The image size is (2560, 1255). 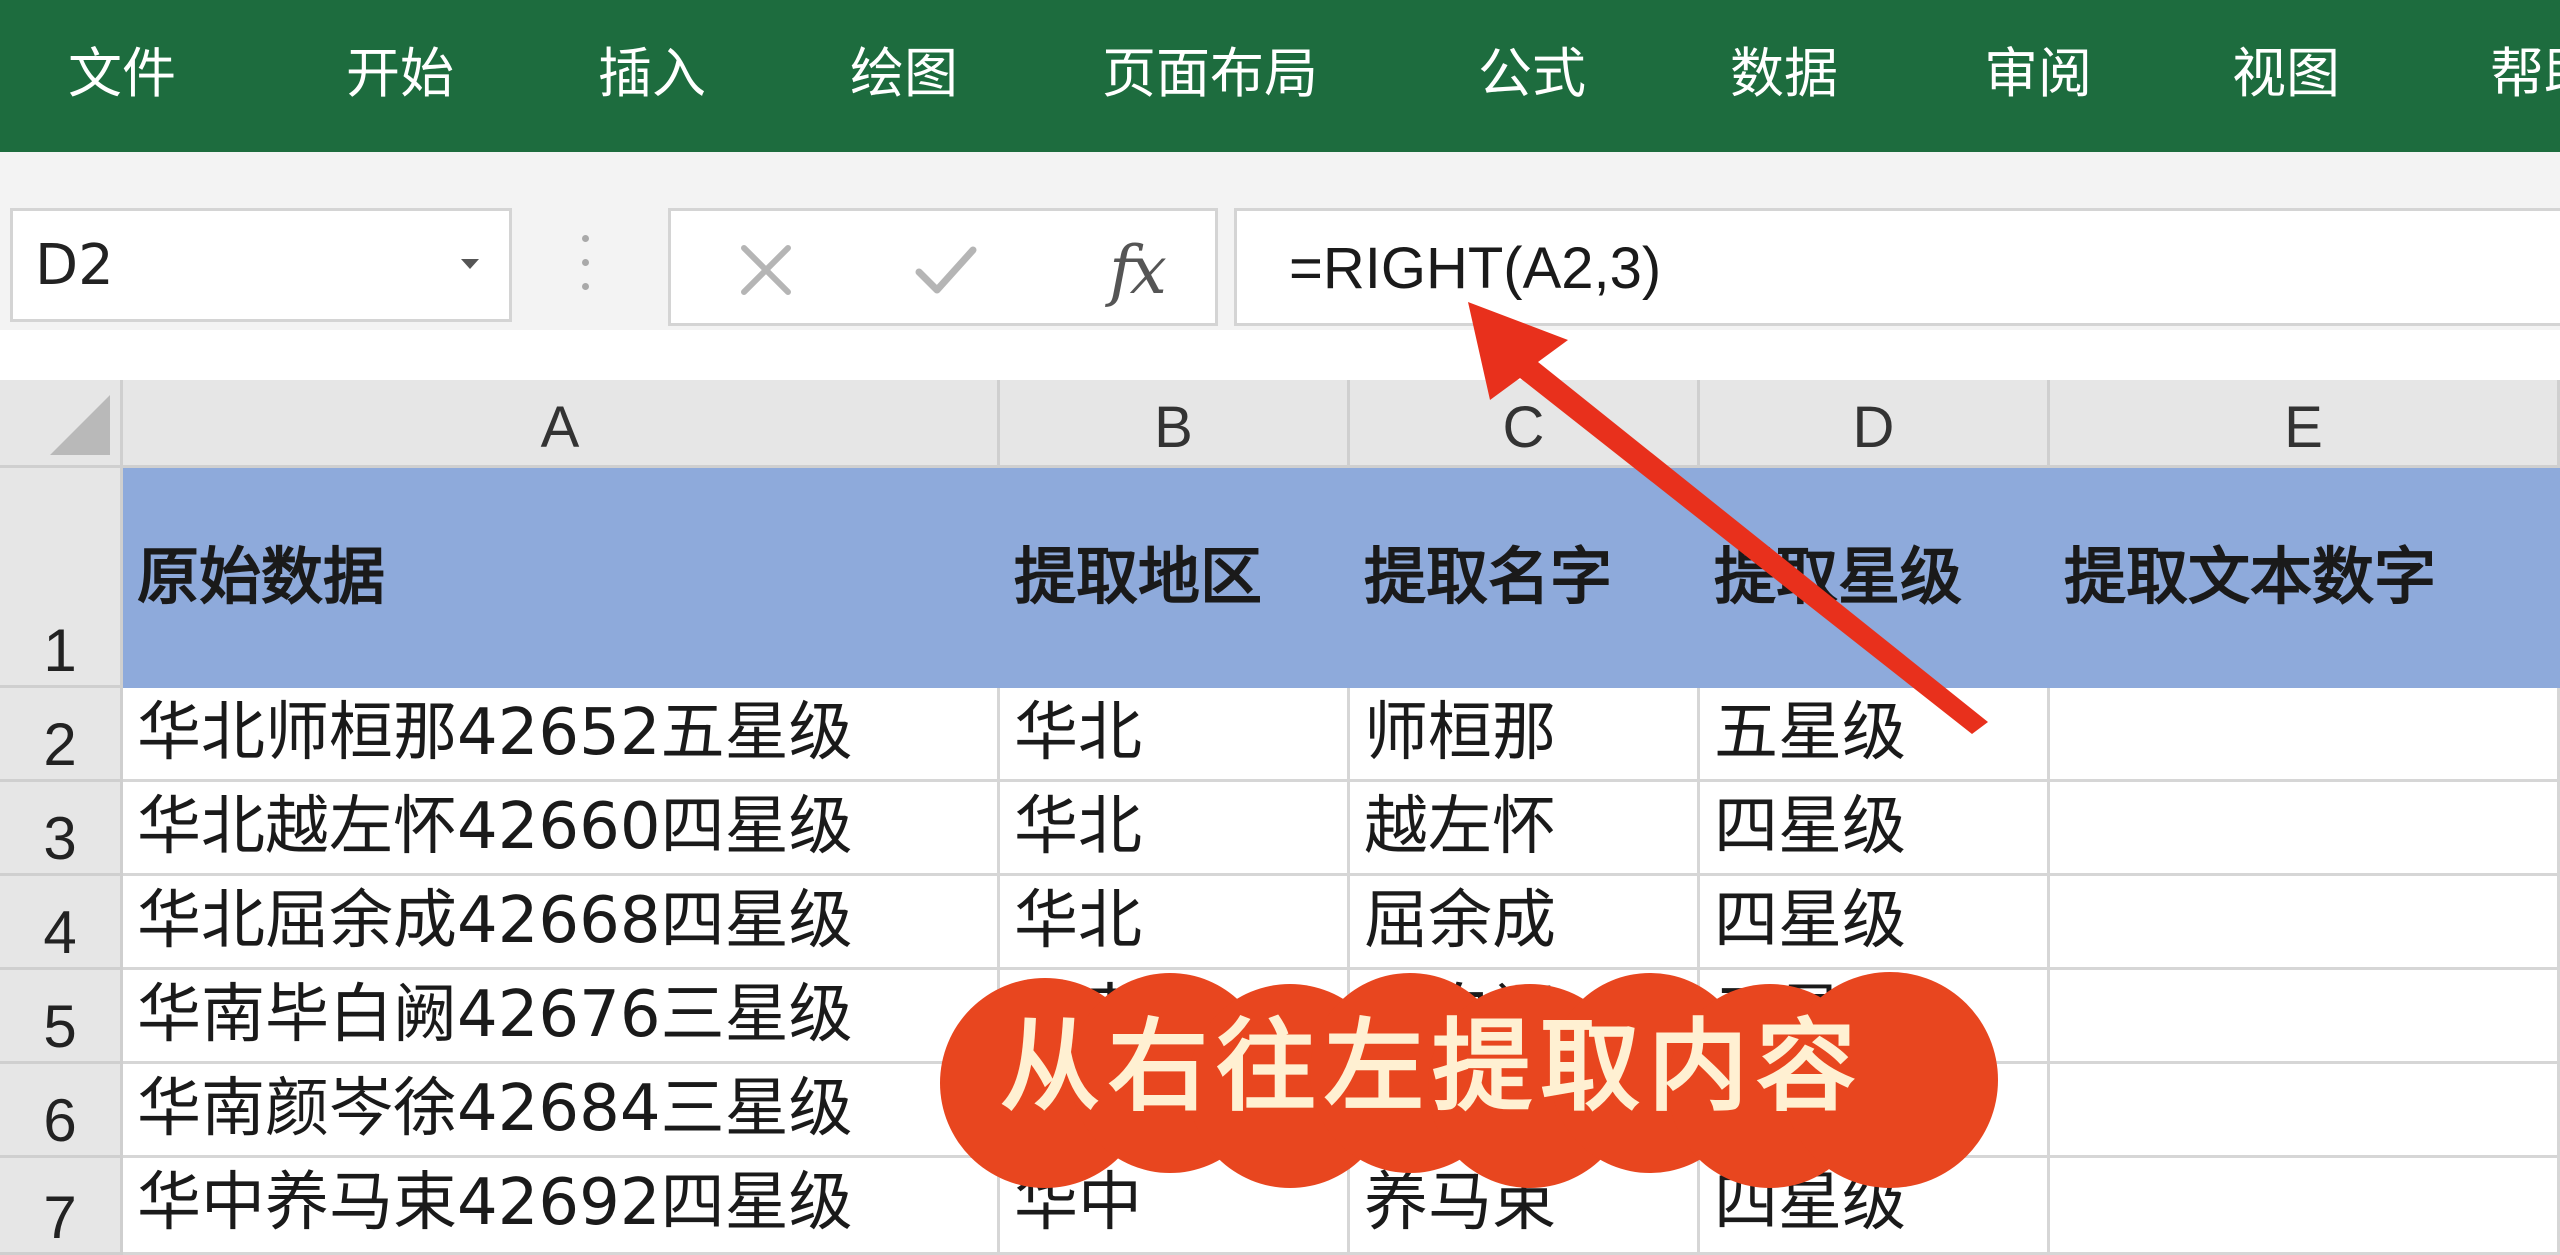 I want to click on cell-c7: 养马束, so click(x=1525, y=1206).